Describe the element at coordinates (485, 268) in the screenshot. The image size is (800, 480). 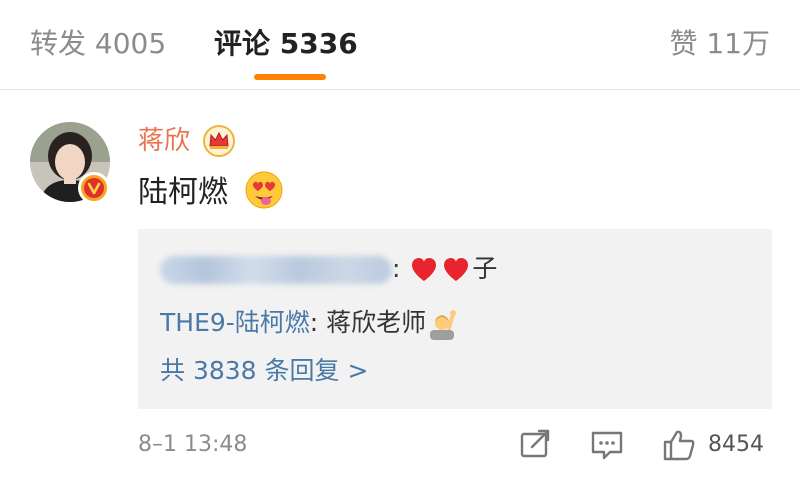
I see `reply-text: 子` at that location.